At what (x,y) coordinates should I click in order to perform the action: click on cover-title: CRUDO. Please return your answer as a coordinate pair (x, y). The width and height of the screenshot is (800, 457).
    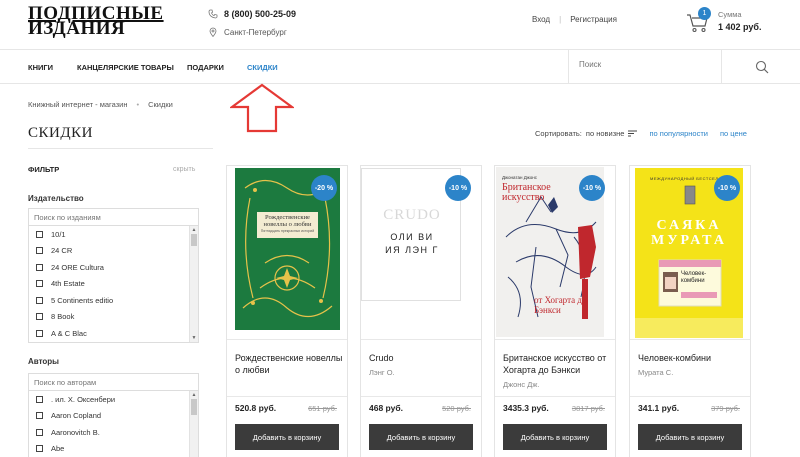
    Looking at the image, I should click on (412, 215).